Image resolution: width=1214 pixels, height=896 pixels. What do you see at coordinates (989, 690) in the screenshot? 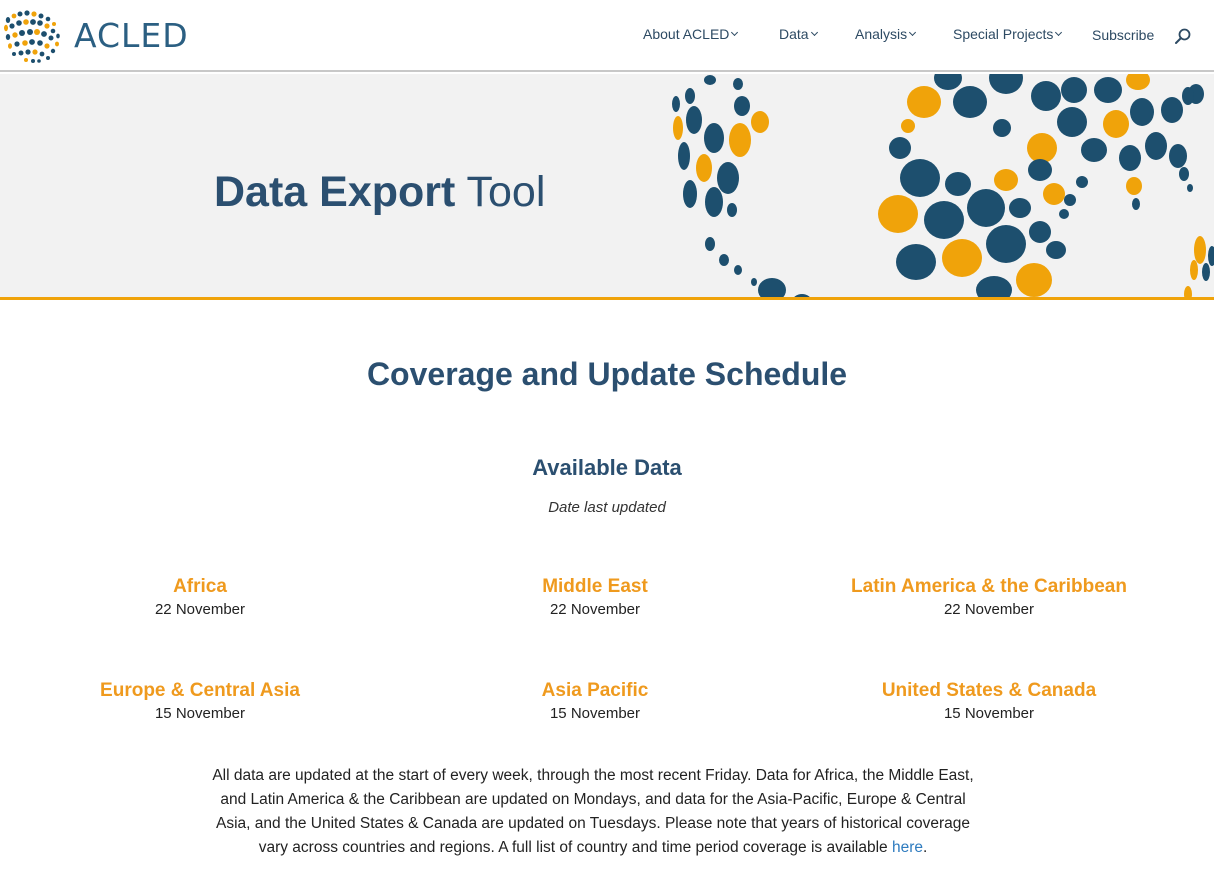
I see `region-name: United States & Canada` at bounding box center [989, 690].